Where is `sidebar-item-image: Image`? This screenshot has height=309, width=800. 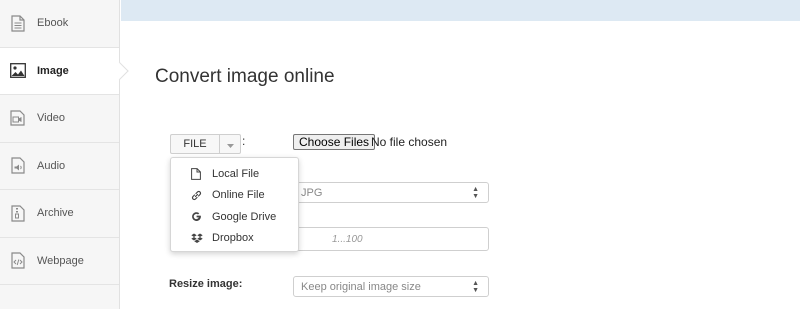
sidebar-item-image: Image is located at coordinates (59, 71).